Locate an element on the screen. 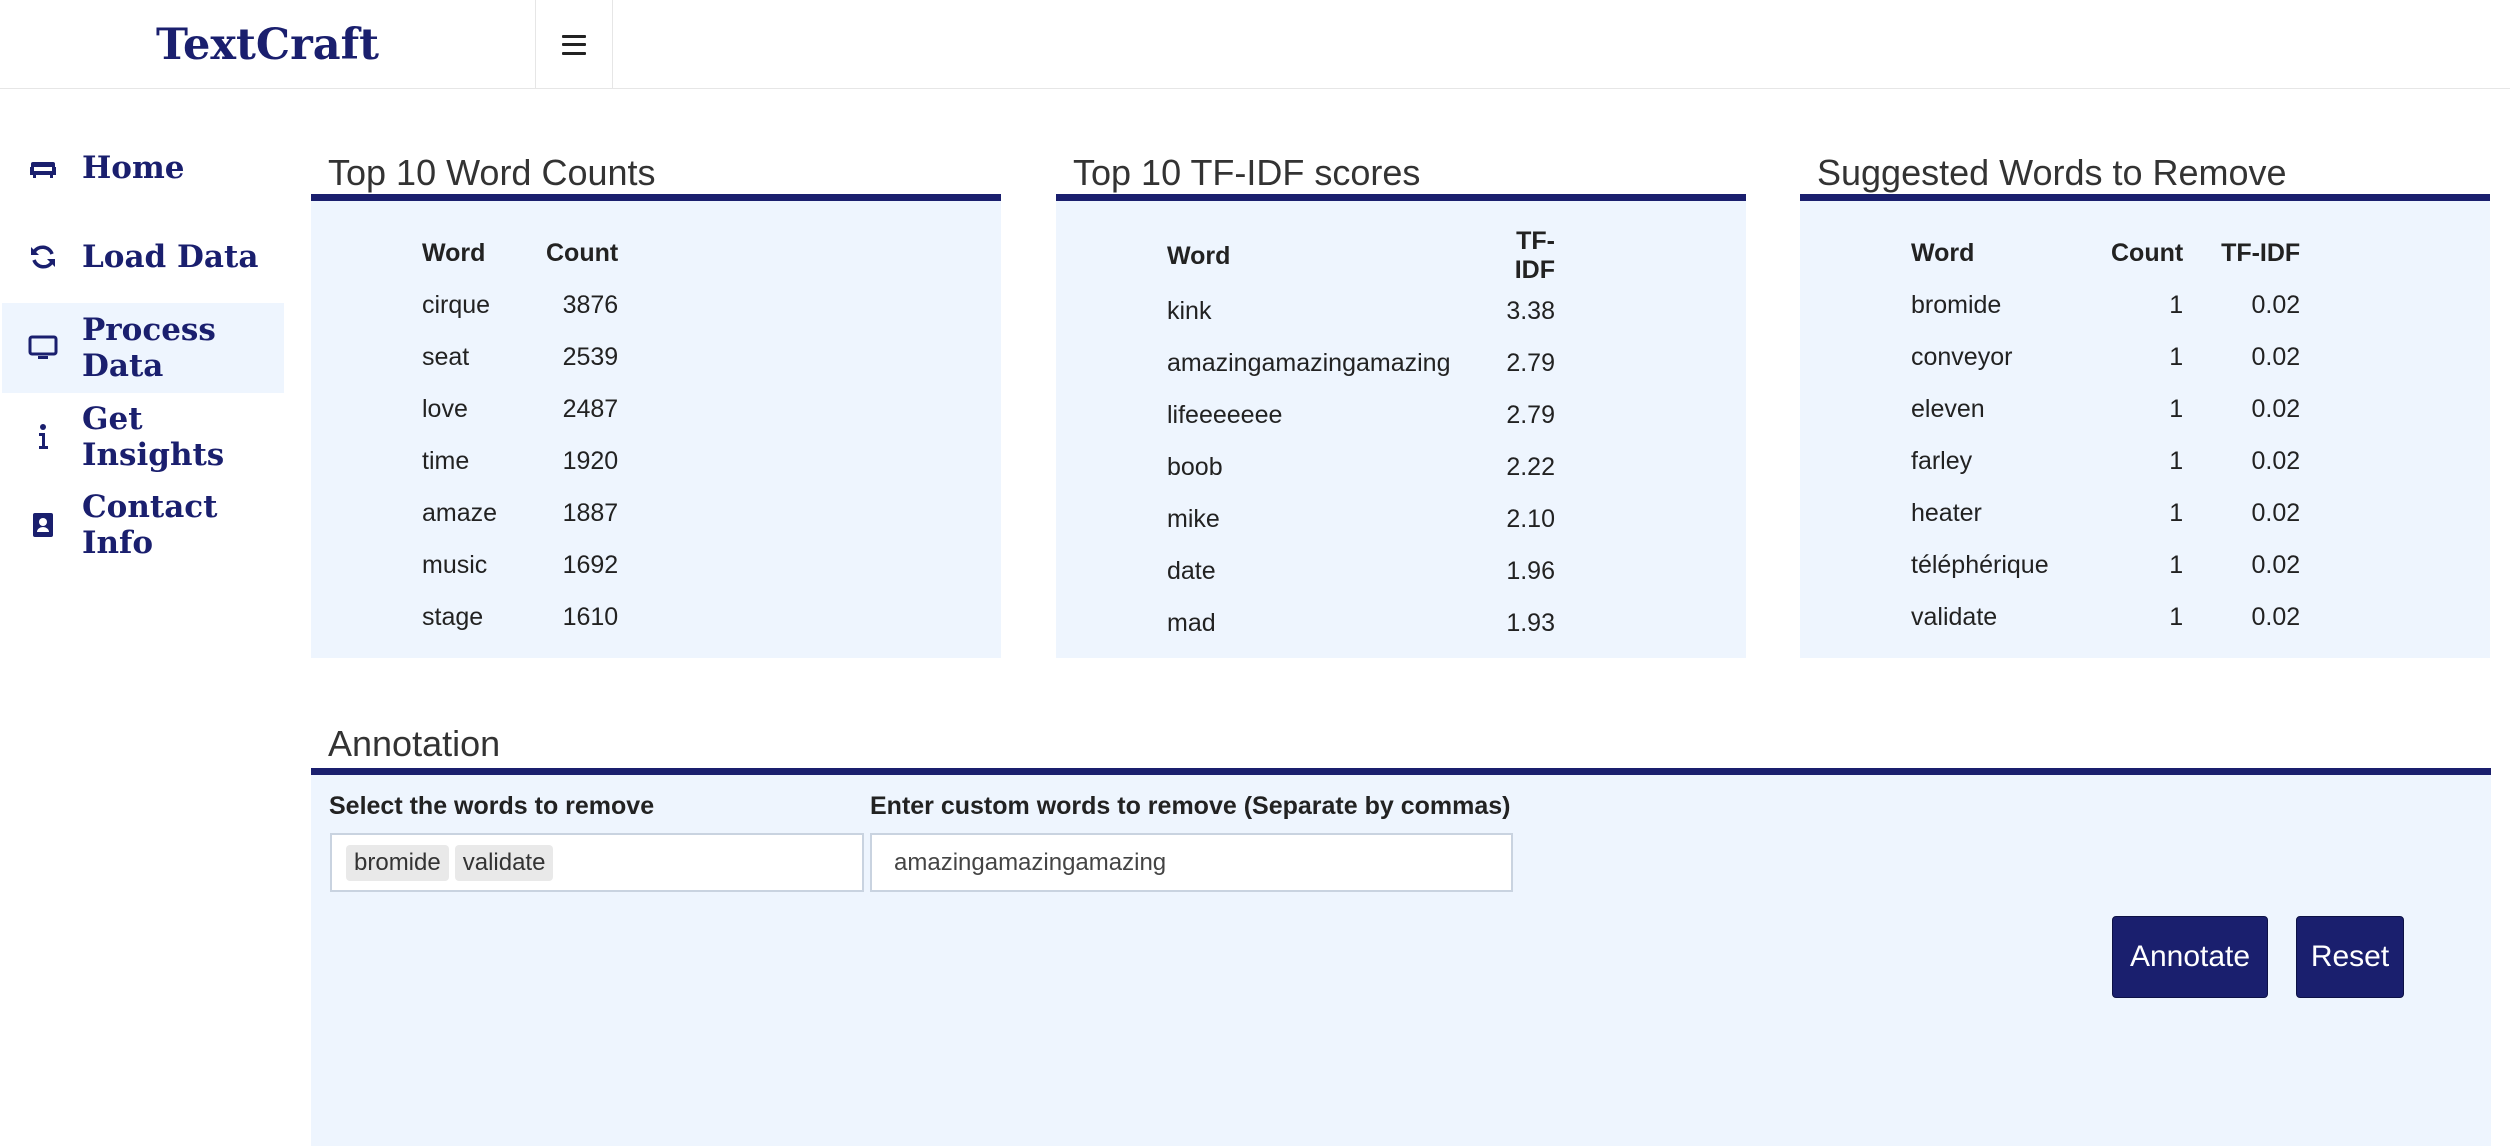 The image size is (2510, 1146). table-row: mad 1.93 is located at coordinates (1361, 622).